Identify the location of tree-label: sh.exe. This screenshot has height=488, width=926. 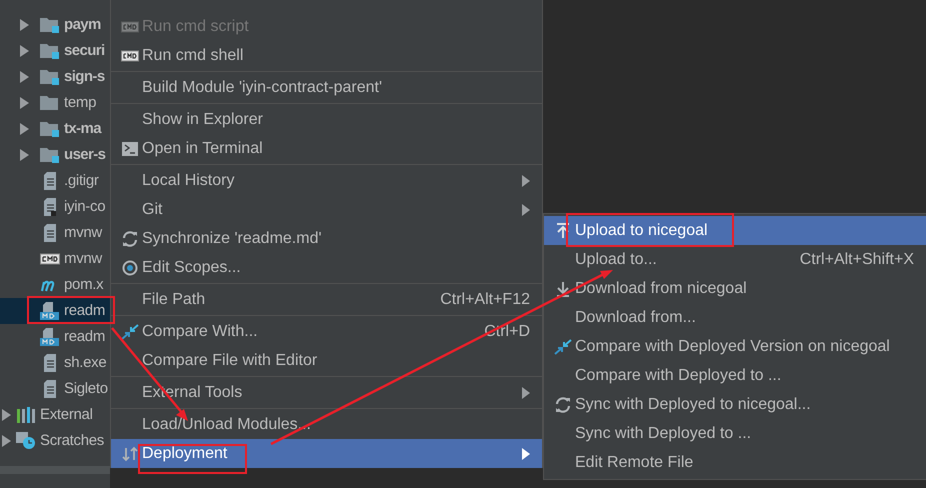
(85, 362).